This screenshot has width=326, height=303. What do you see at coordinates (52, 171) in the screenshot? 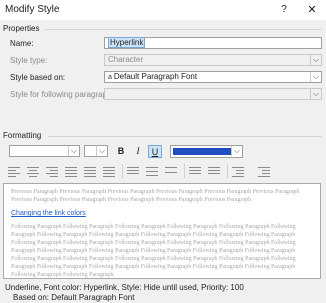
I see `align-right-icon` at bounding box center [52, 171].